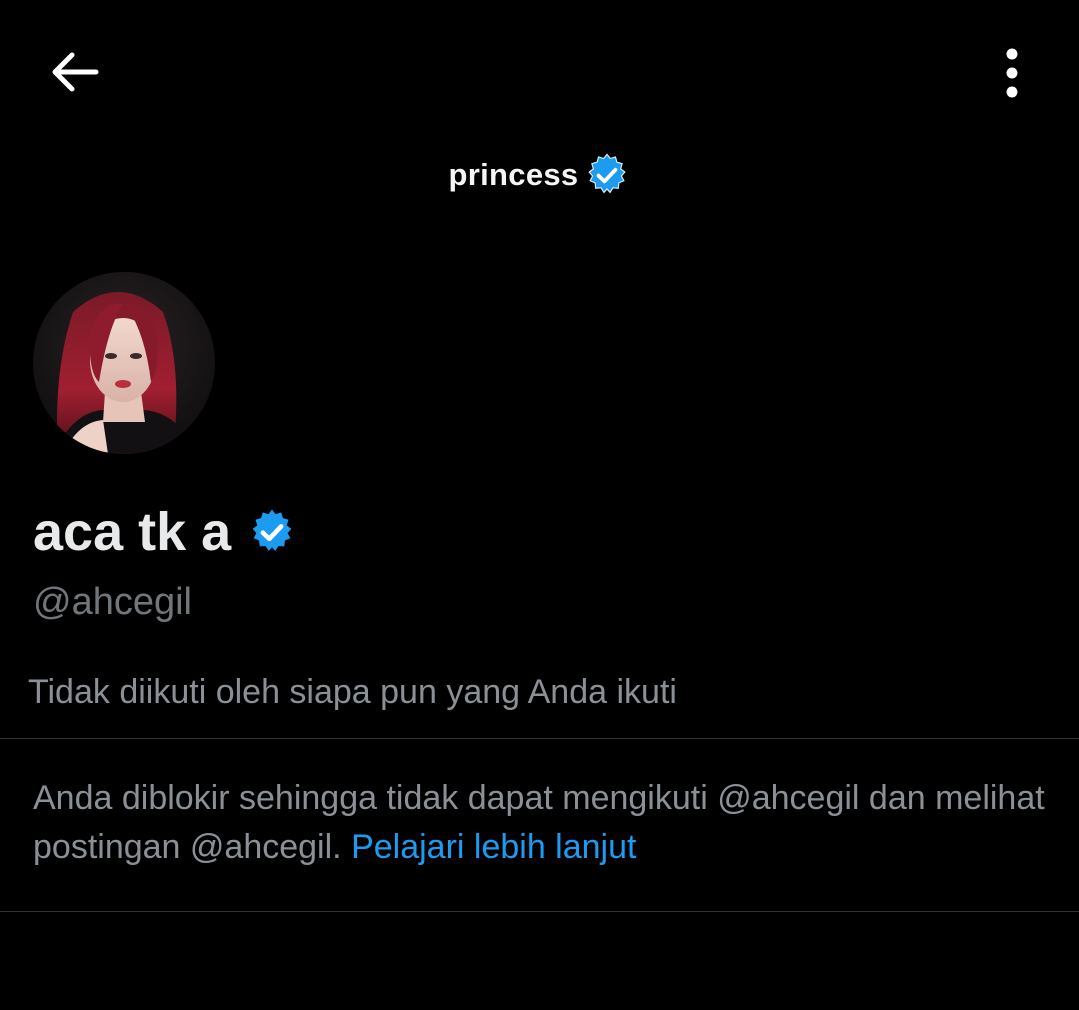  I want to click on banner-title-text: princess, so click(513, 174).